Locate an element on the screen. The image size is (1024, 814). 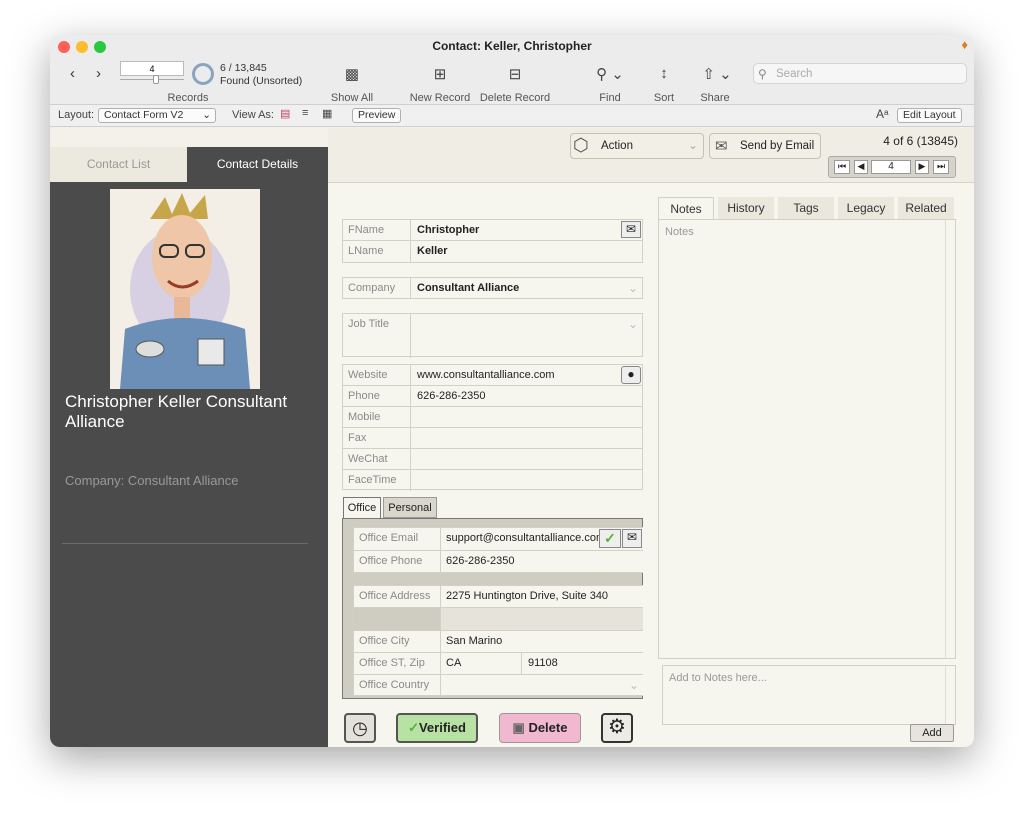
job-title-label: Job Title is located at coordinates (377, 336).